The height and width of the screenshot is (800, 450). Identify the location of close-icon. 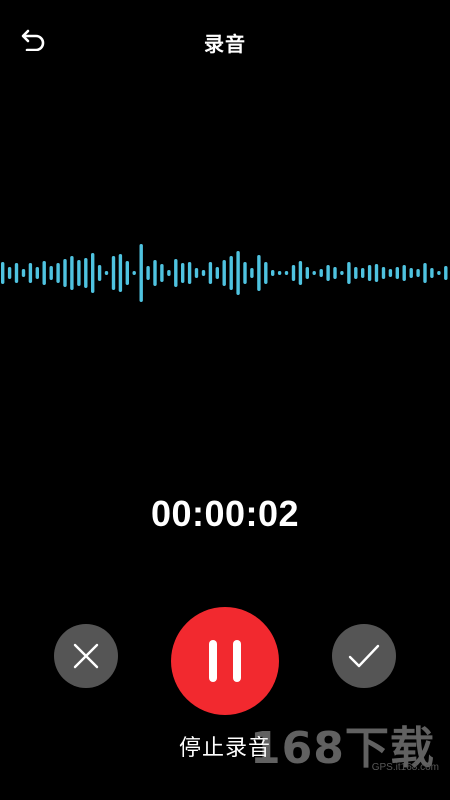
(86, 656).